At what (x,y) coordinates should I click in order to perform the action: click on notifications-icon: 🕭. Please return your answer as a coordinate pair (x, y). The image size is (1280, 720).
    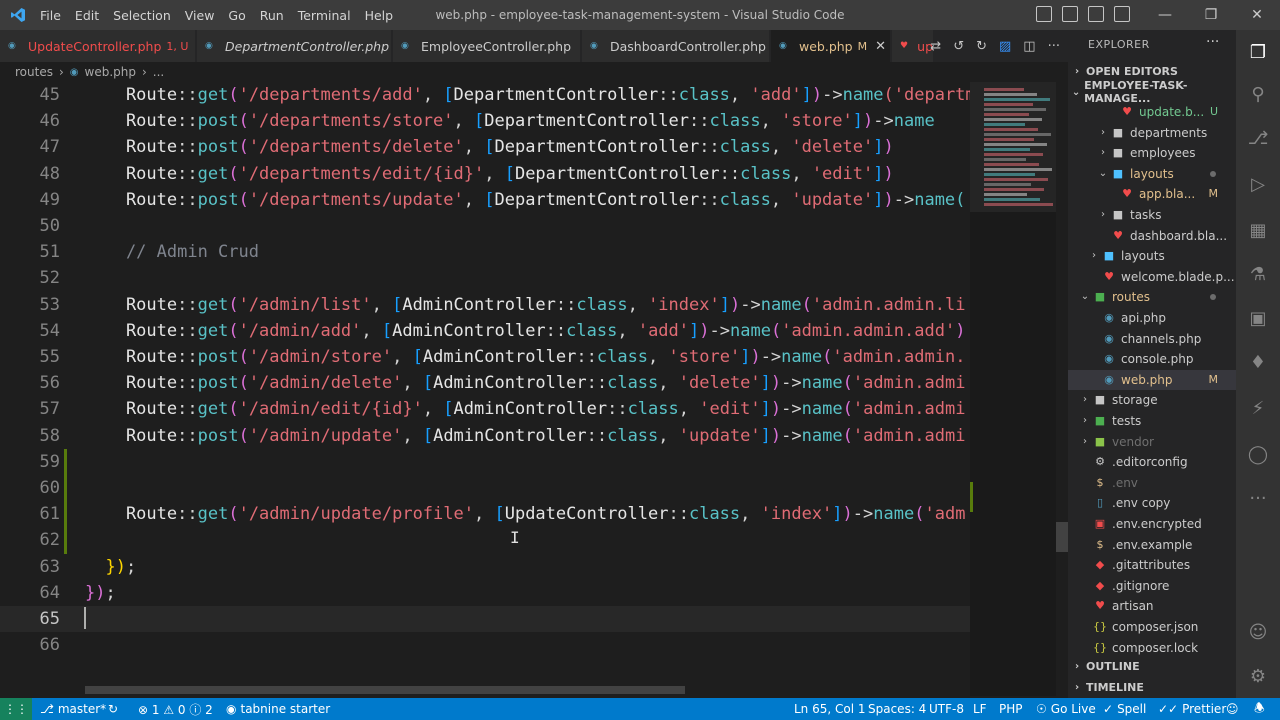
    Looking at the image, I should click on (1259, 709).